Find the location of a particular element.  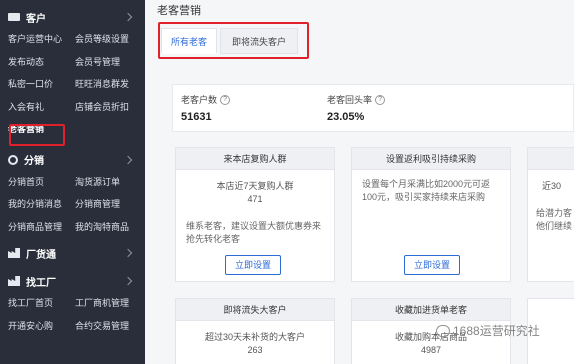

sidebar-item: 客户运营中心 is located at coordinates (33, 39).